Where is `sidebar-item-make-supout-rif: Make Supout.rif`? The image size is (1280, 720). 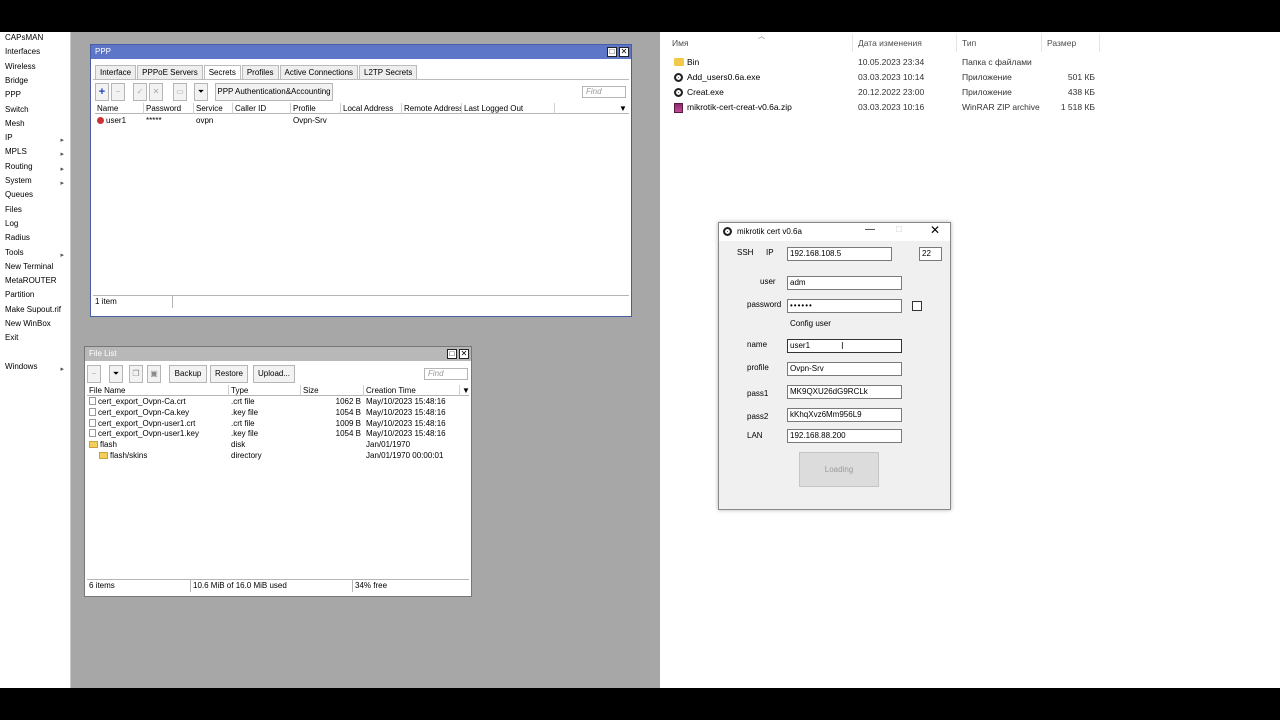 sidebar-item-make-supout-rif: Make Supout.rif is located at coordinates (35, 310).